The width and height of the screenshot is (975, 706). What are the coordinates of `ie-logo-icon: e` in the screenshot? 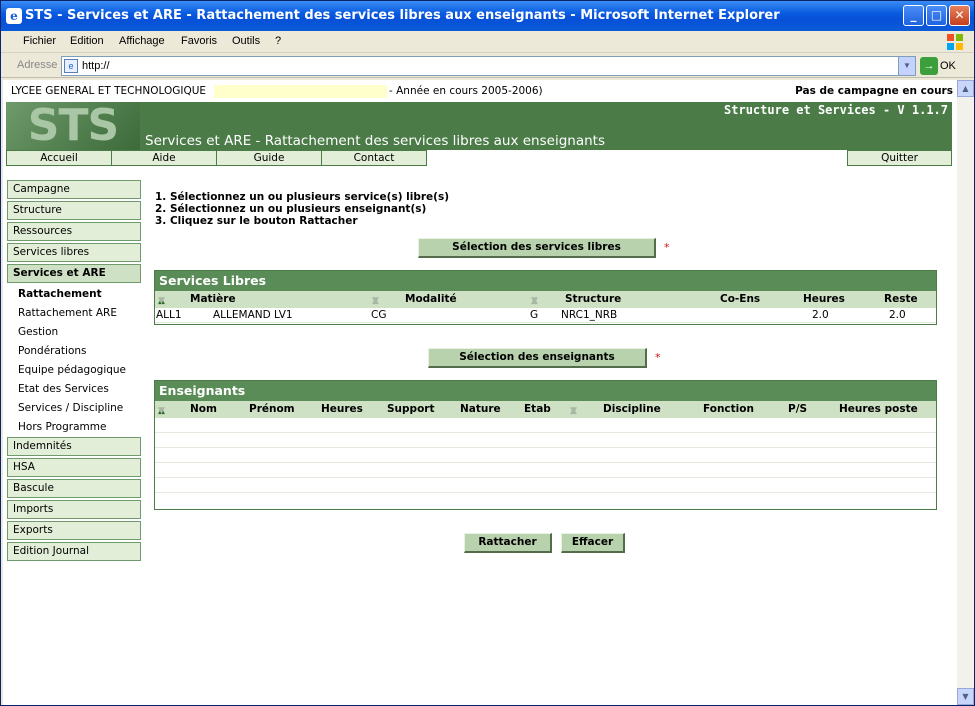 It's located at (14, 16).